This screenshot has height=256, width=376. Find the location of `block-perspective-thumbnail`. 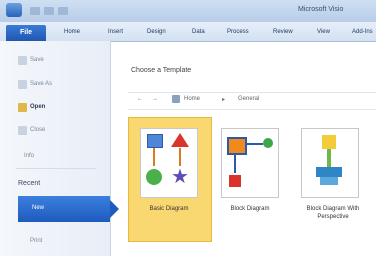

block-perspective-thumbnail is located at coordinates (330, 163).